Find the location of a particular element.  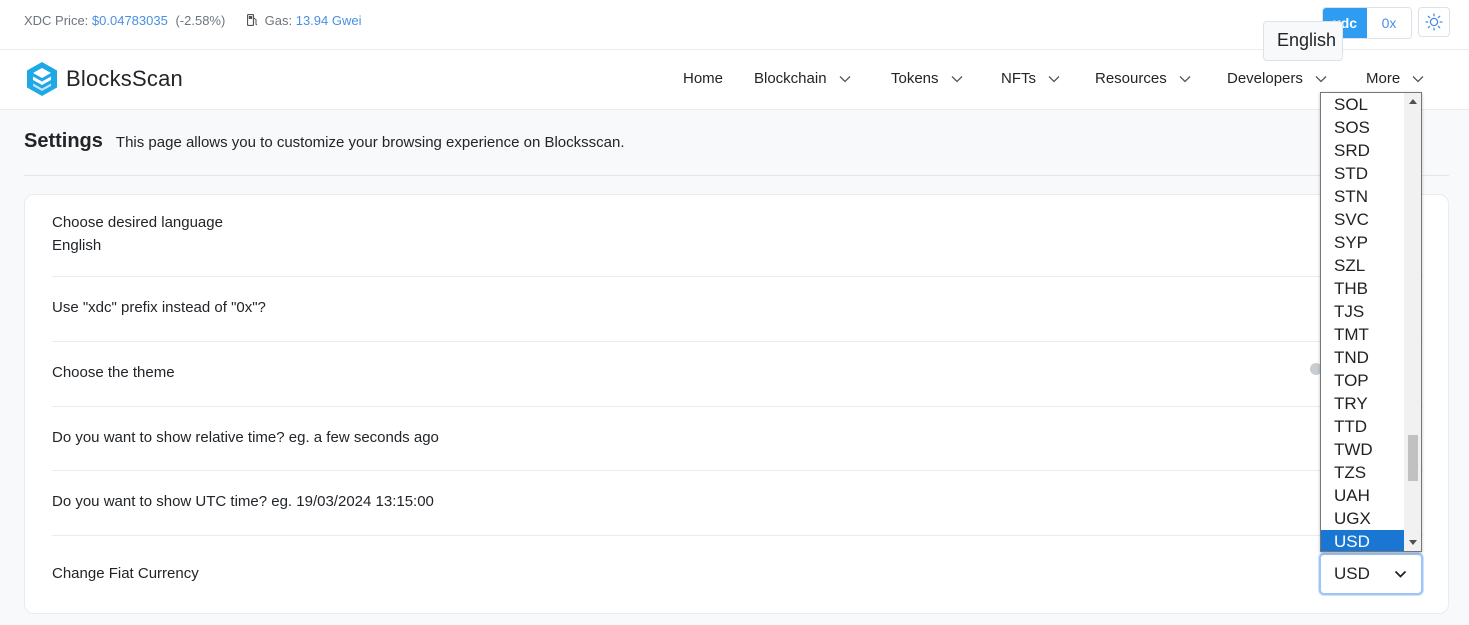

nav-home: Home is located at coordinates (703, 78).